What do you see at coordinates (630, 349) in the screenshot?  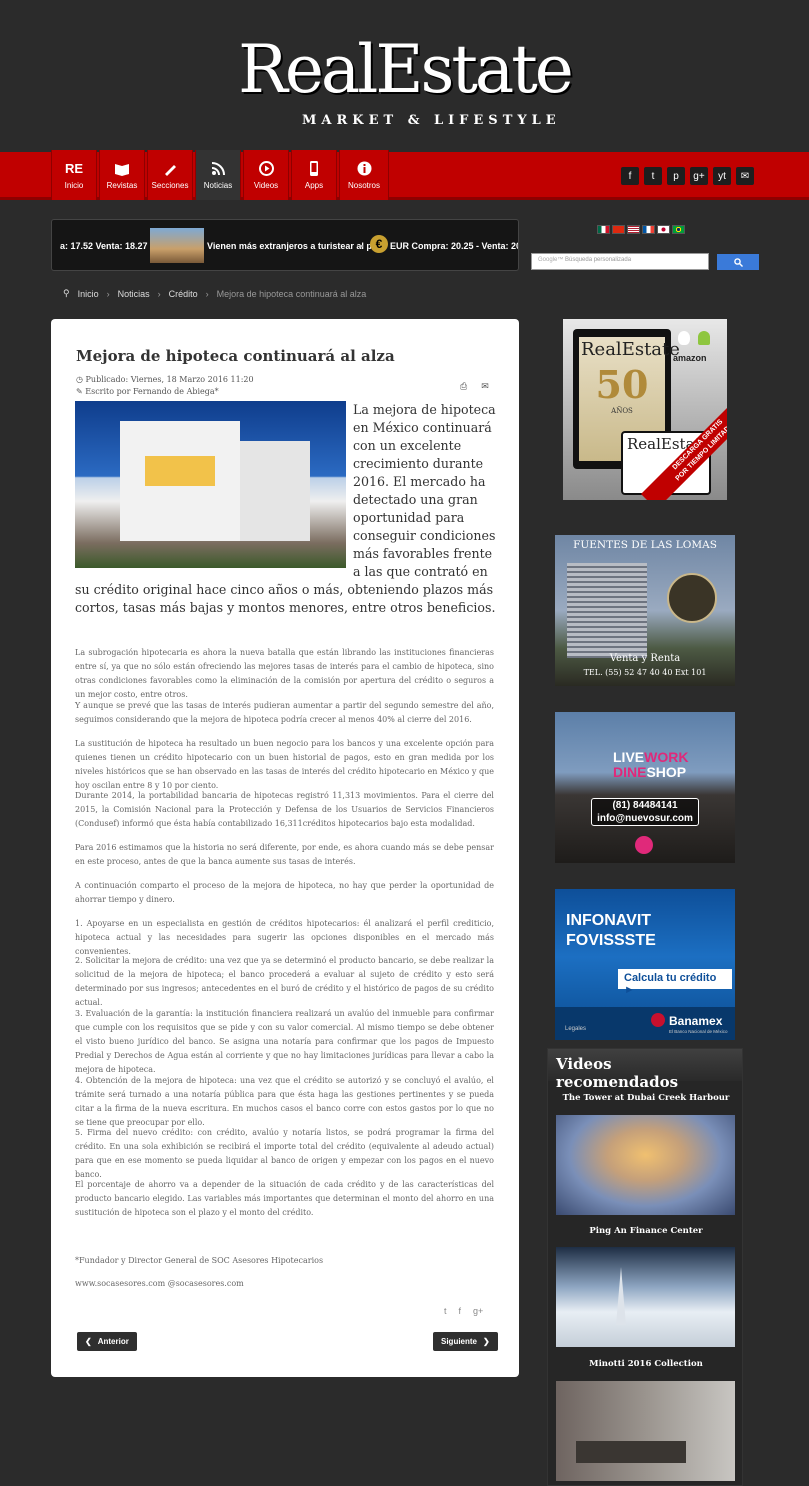 I see `cover-brand: RealEstate` at bounding box center [630, 349].